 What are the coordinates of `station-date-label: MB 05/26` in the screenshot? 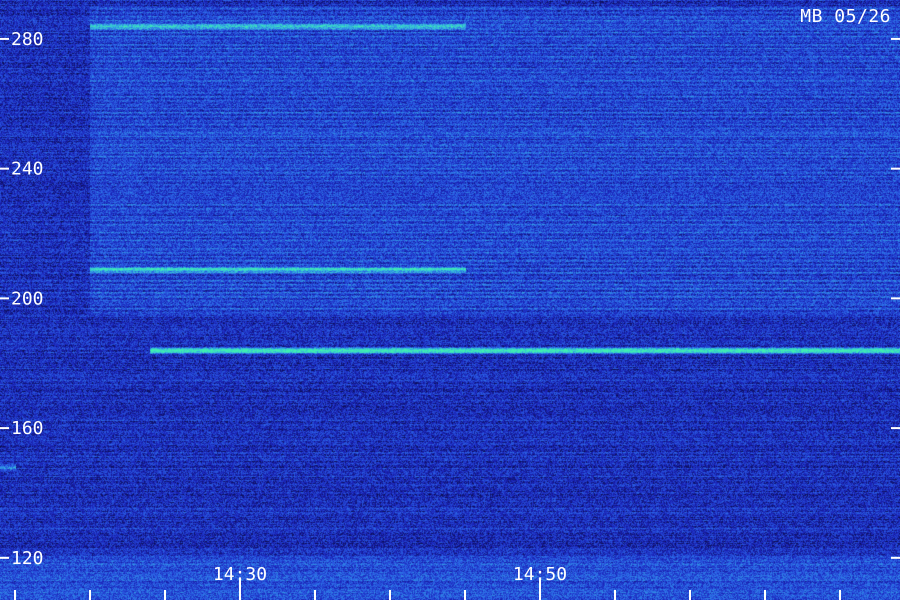 It's located at (845, 16).